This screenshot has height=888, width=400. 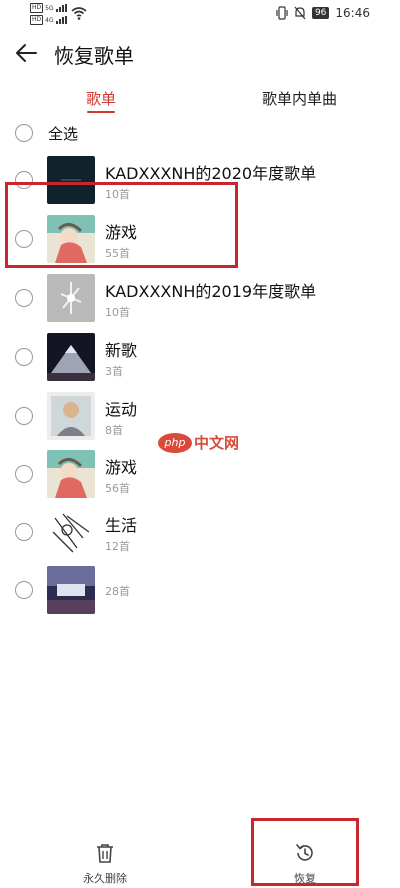 What do you see at coordinates (121, 525) in the screenshot?
I see `playlist-name: 生活` at bounding box center [121, 525].